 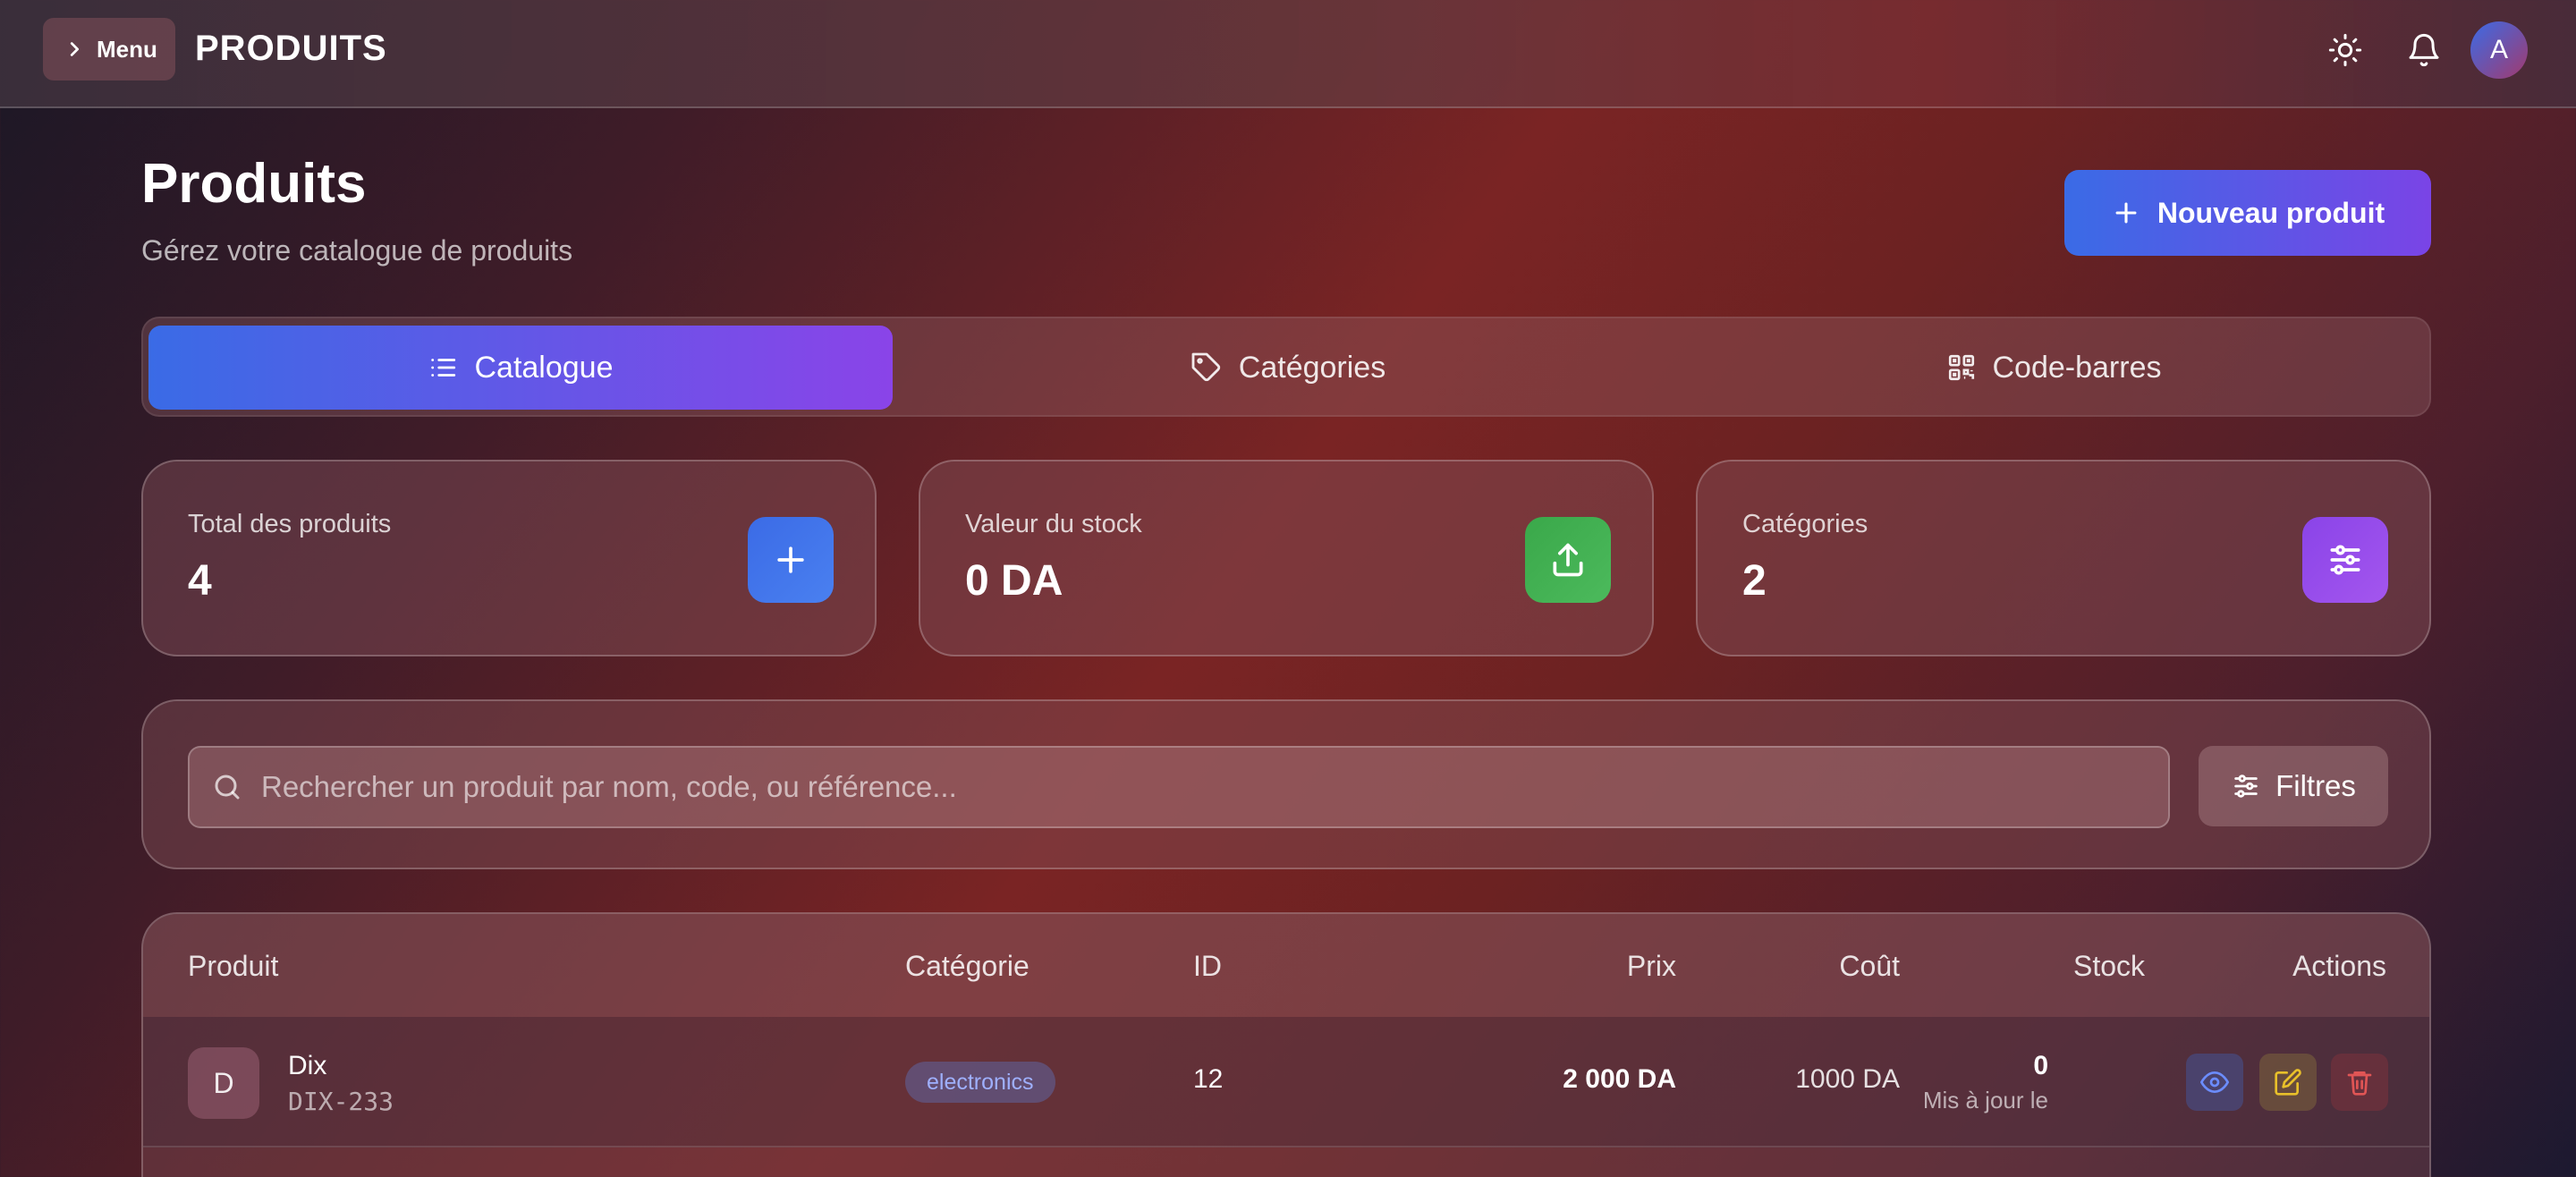 I want to click on menu-button: Menu, so click(x=109, y=49).